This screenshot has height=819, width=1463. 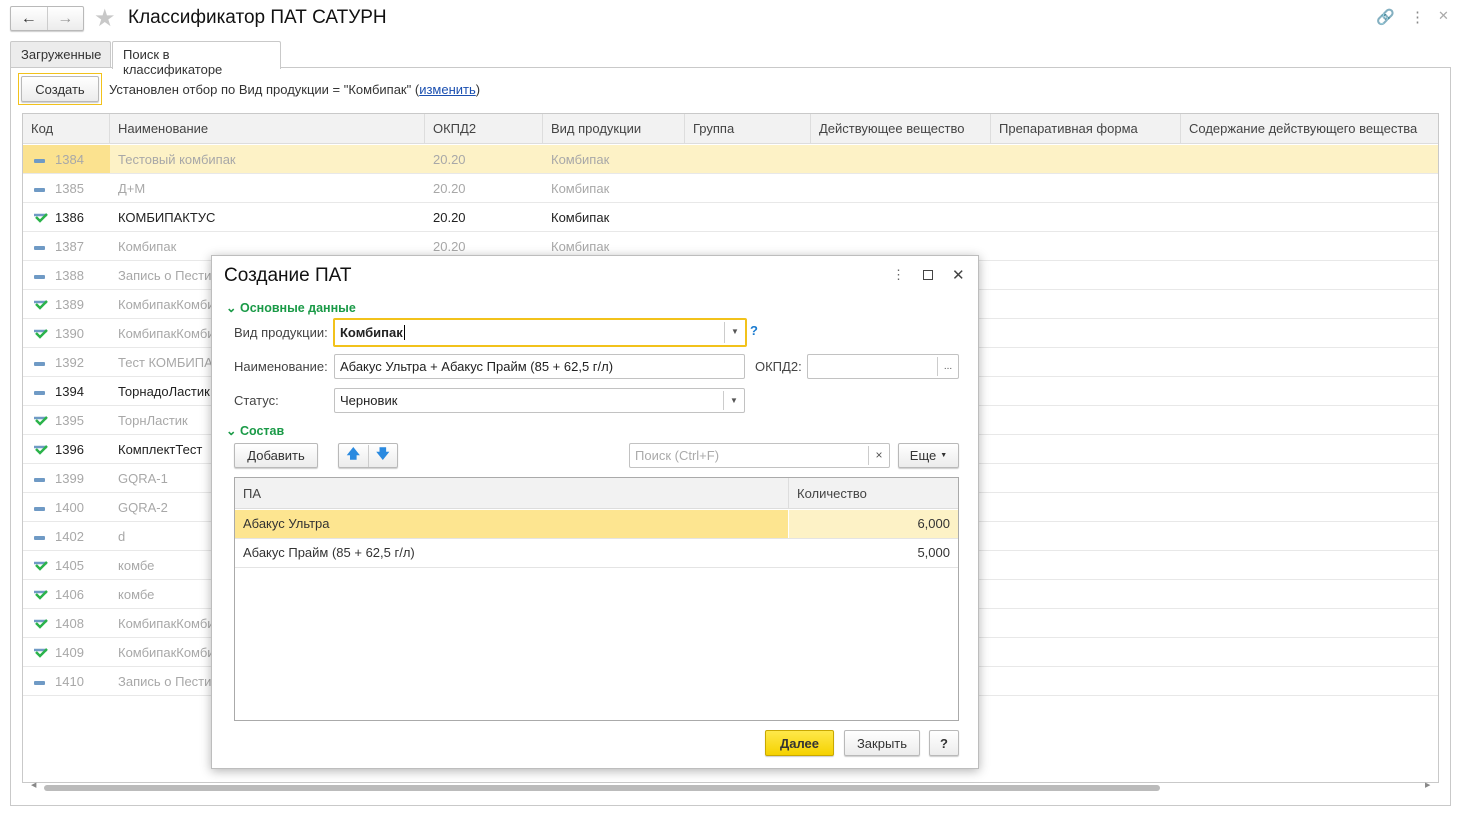 What do you see at coordinates (754, 330) in the screenshot?
I see `help-link: ?` at bounding box center [754, 330].